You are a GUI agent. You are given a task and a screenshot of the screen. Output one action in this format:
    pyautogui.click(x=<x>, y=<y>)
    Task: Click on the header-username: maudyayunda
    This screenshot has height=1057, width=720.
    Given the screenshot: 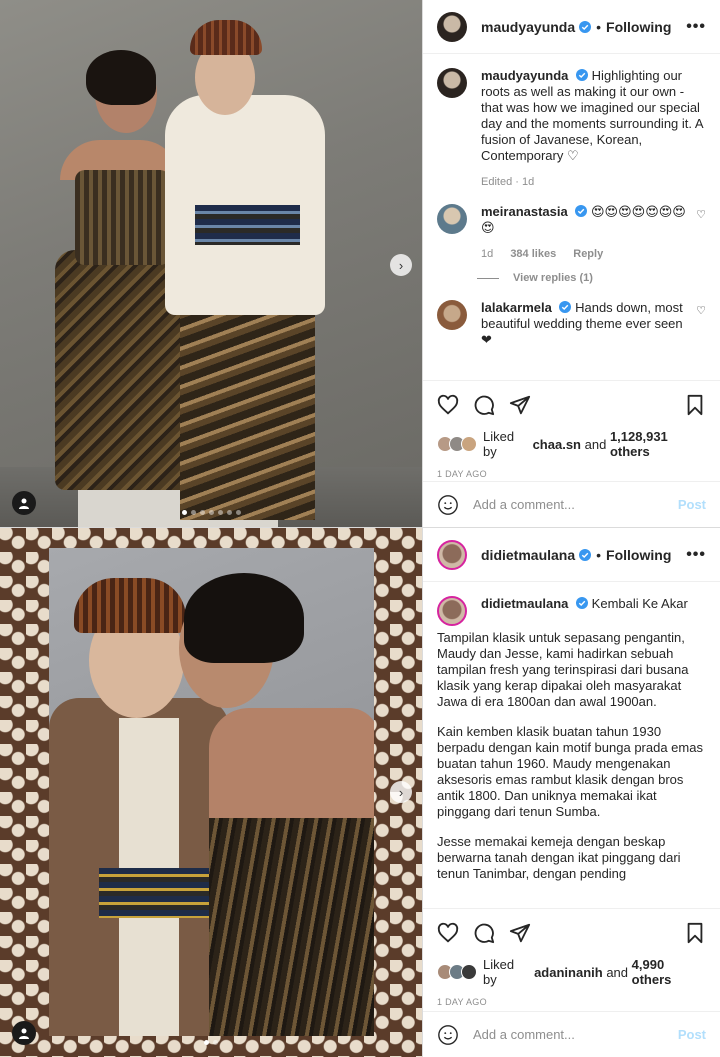 What is the action you would take?
    pyautogui.click(x=528, y=27)
    